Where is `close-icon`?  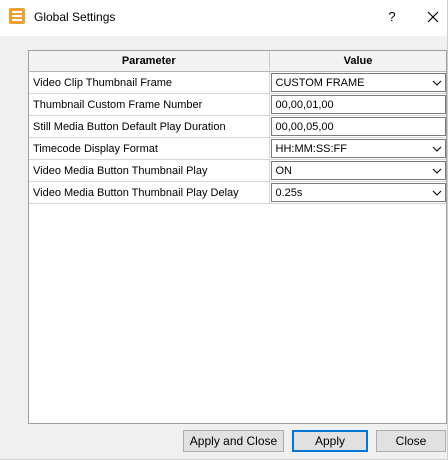 close-icon is located at coordinates (433, 17).